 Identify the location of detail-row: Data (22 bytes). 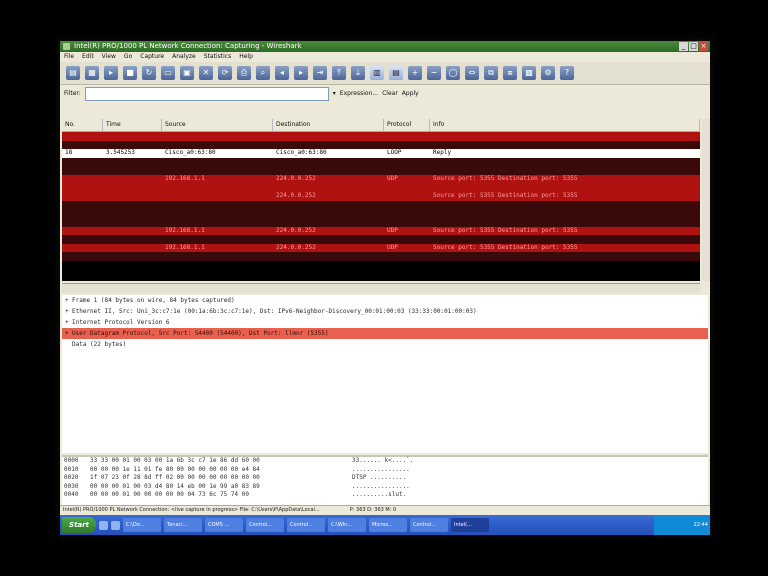
(385, 344).